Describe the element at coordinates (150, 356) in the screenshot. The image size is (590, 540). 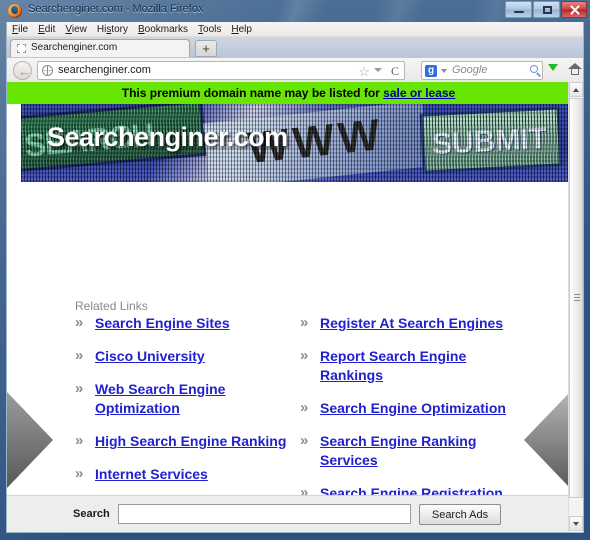
I see `related-link: Cisco University` at that location.